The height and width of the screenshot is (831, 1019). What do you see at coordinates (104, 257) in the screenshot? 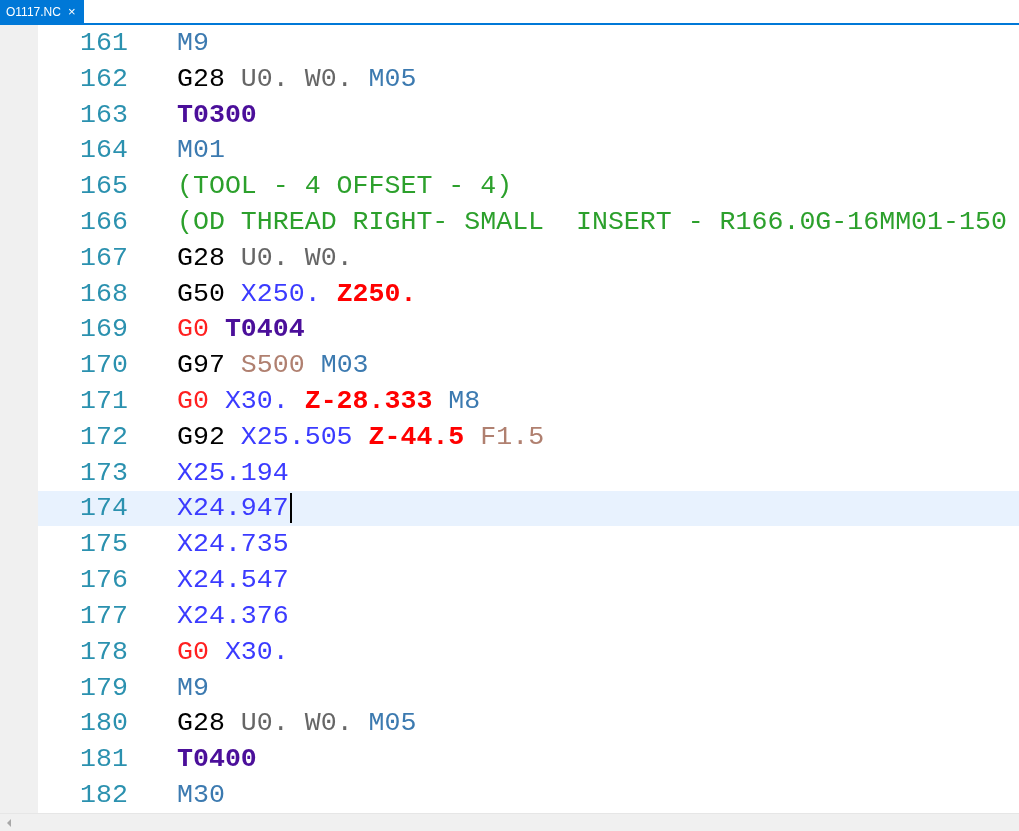
I see `line-number: 167` at bounding box center [104, 257].